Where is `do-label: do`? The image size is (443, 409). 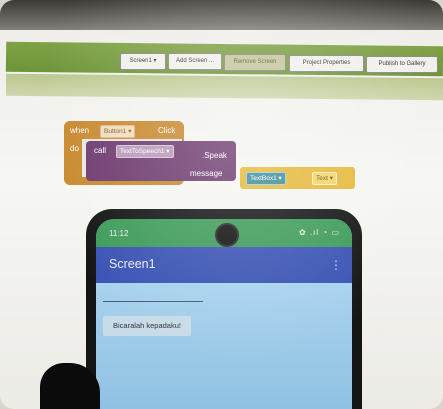
do-label: do is located at coordinates (74, 148).